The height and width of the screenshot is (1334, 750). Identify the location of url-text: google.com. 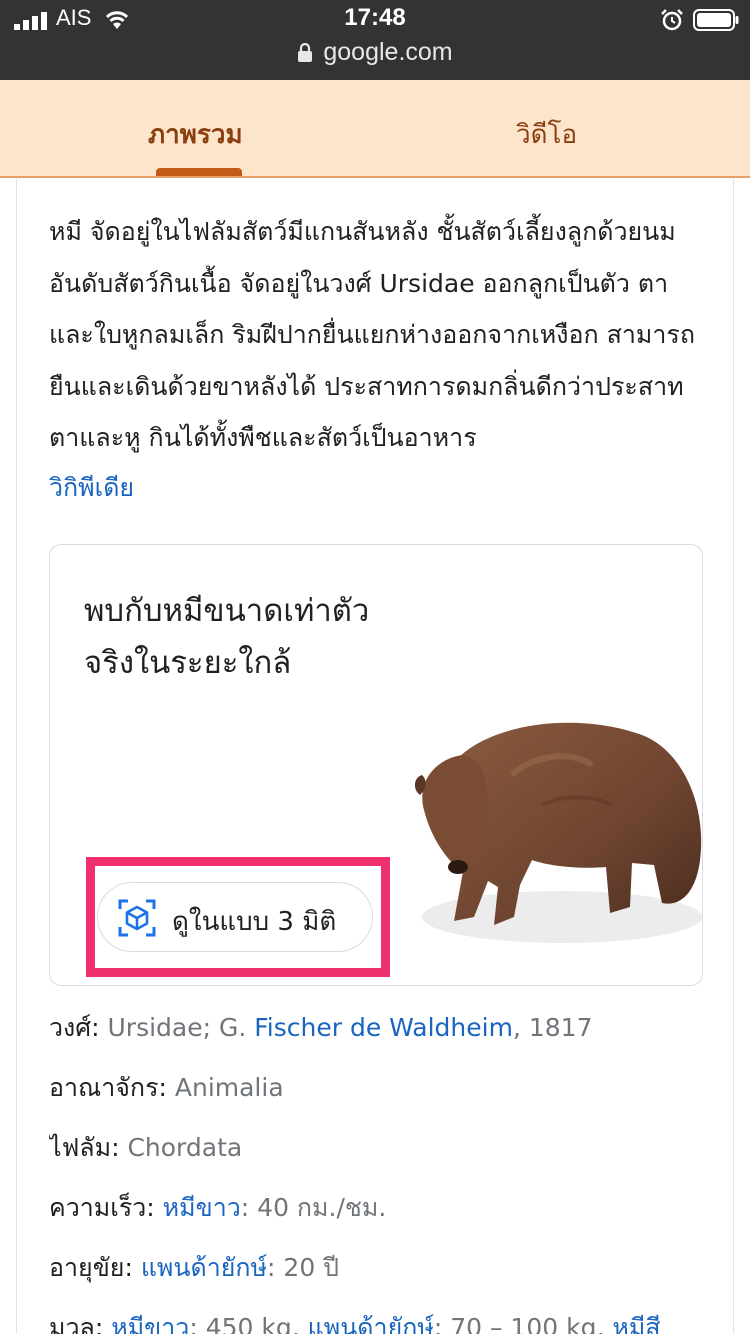
(388, 52).